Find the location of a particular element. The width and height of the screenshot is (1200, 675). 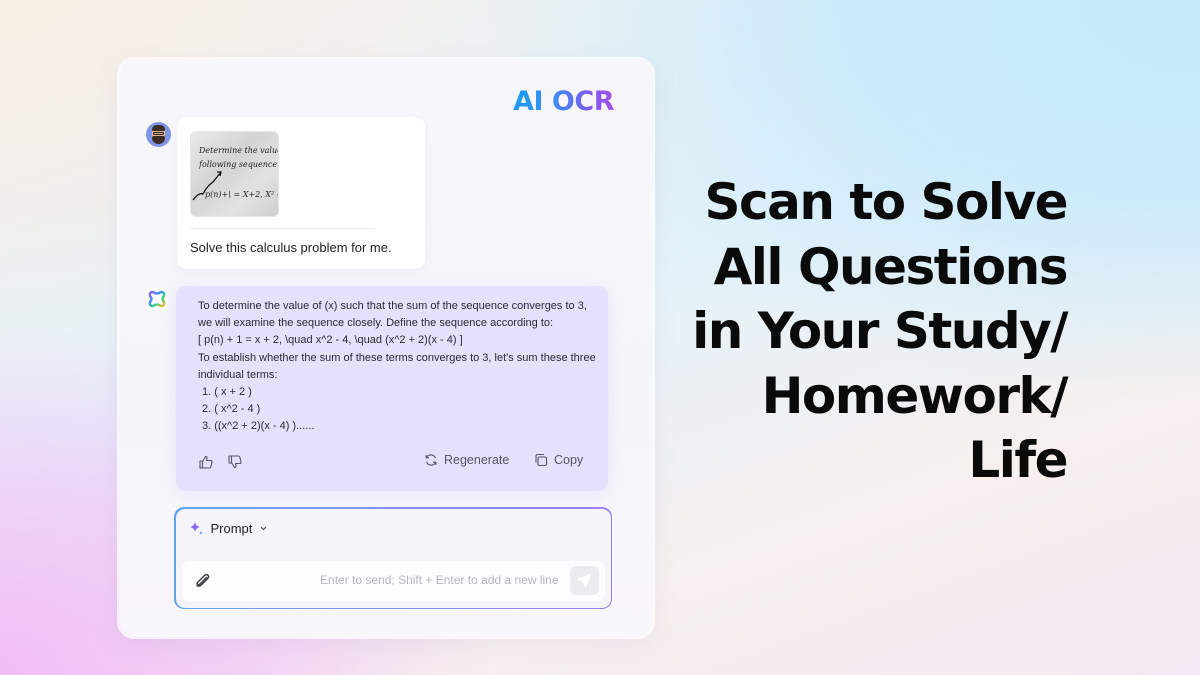

ai-list-item: 1. ( x + 2 ) is located at coordinates (227, 392).